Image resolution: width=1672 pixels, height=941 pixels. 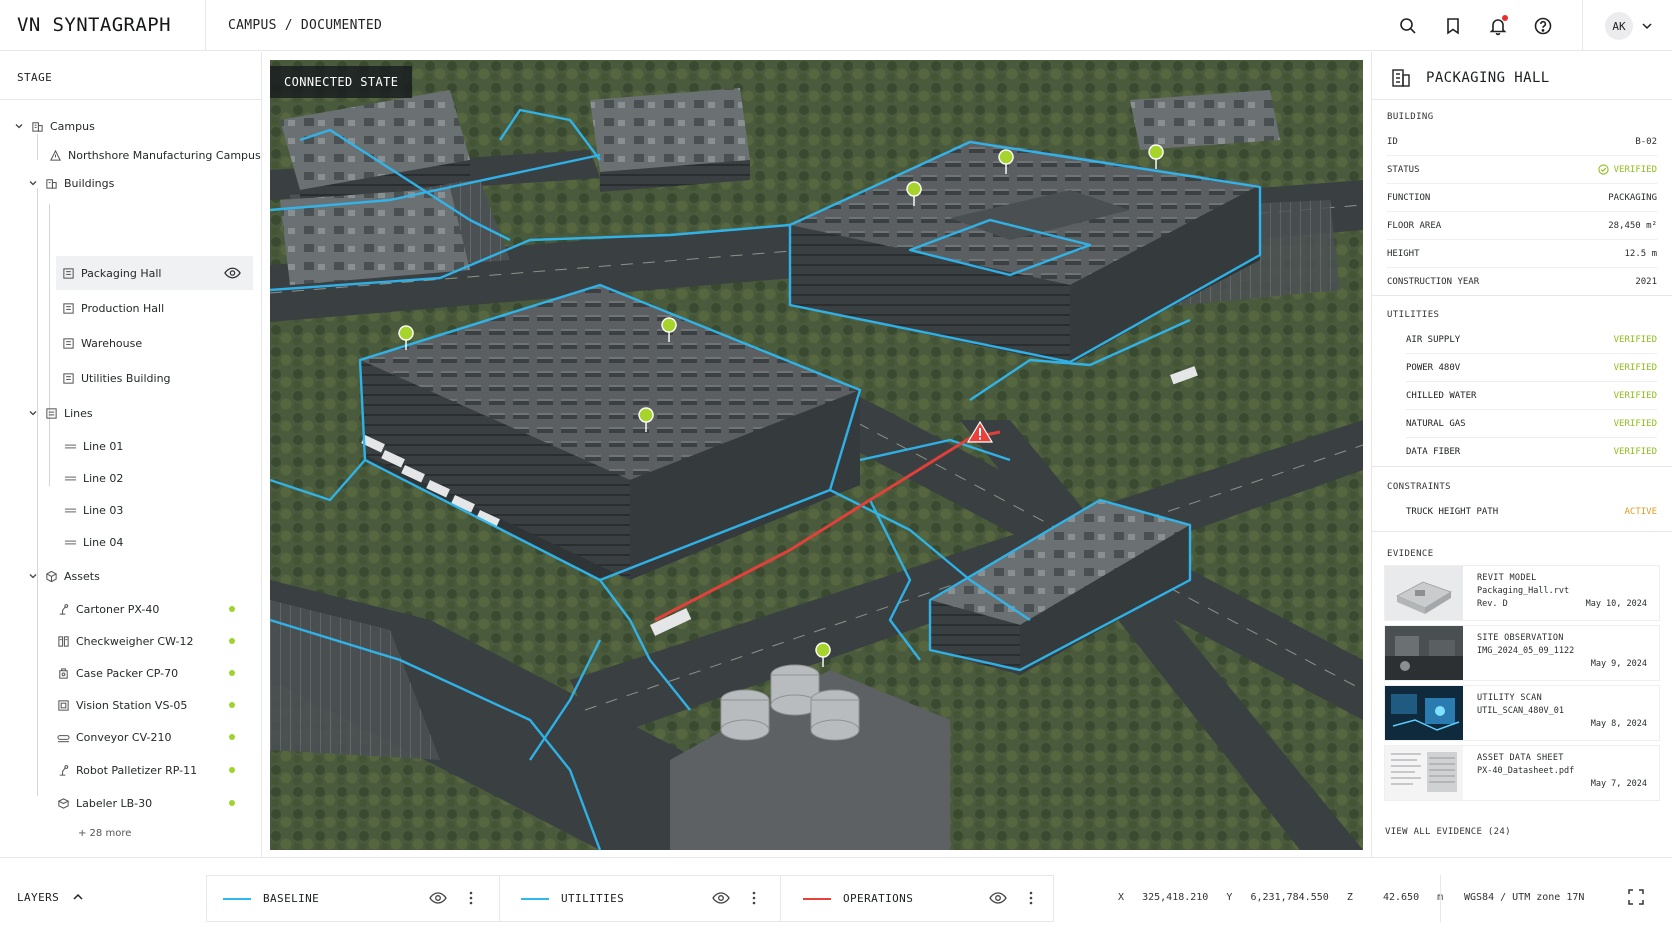 What do you see at coordinates (572, 898) in the screenshot?
I see `layer-utilities: UTILITIES` at bounding box center [572, 898].